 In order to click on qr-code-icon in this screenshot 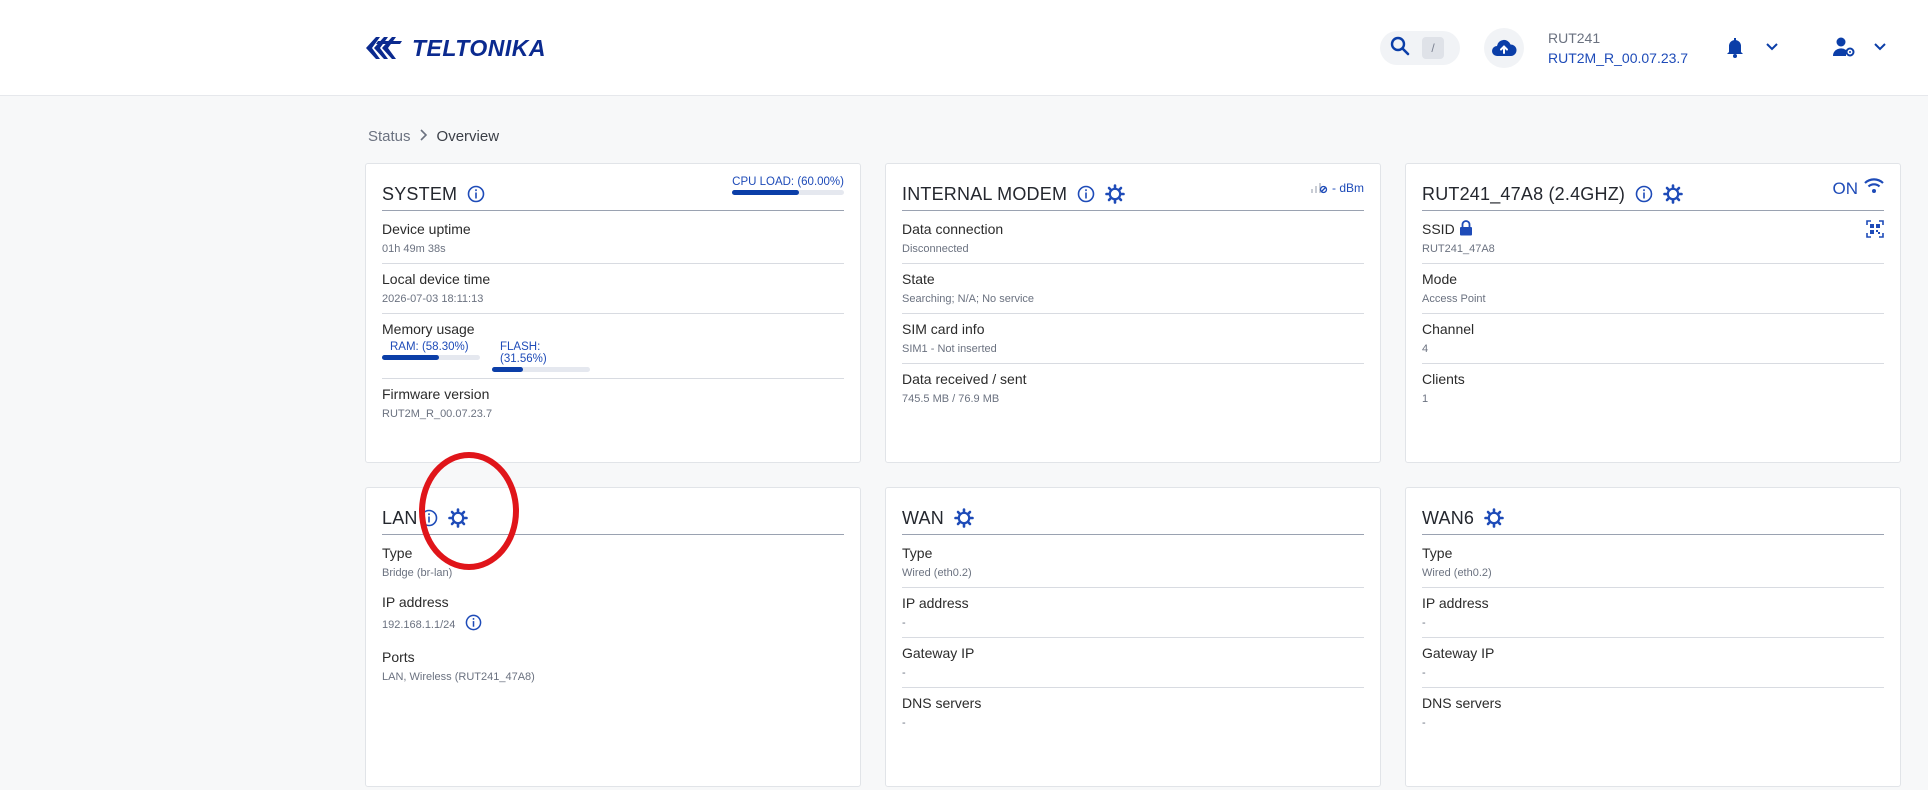, I will do `click(1875, 231)`.